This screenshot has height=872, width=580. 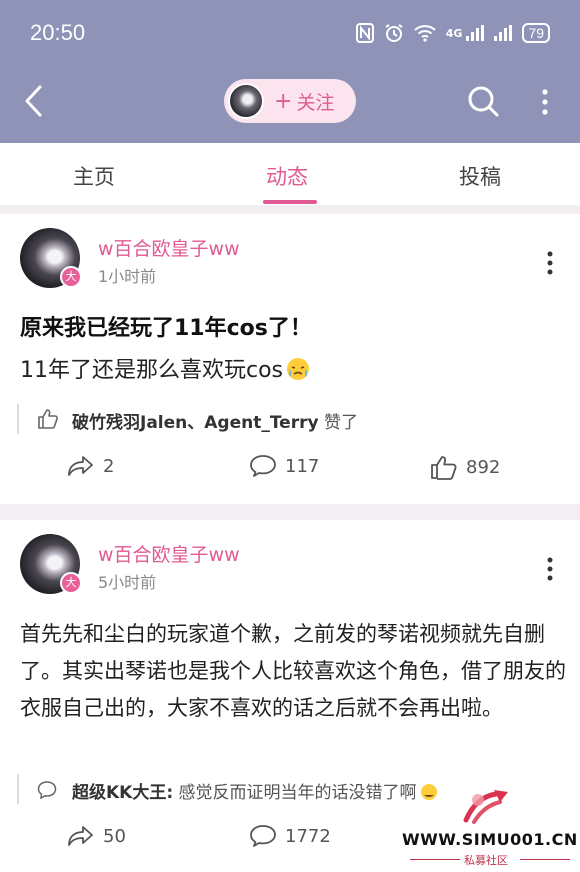 What do you see at coordinates (364, 33) in the screenshot?
I see `nfc-icon` at bounding box center [364, 33].